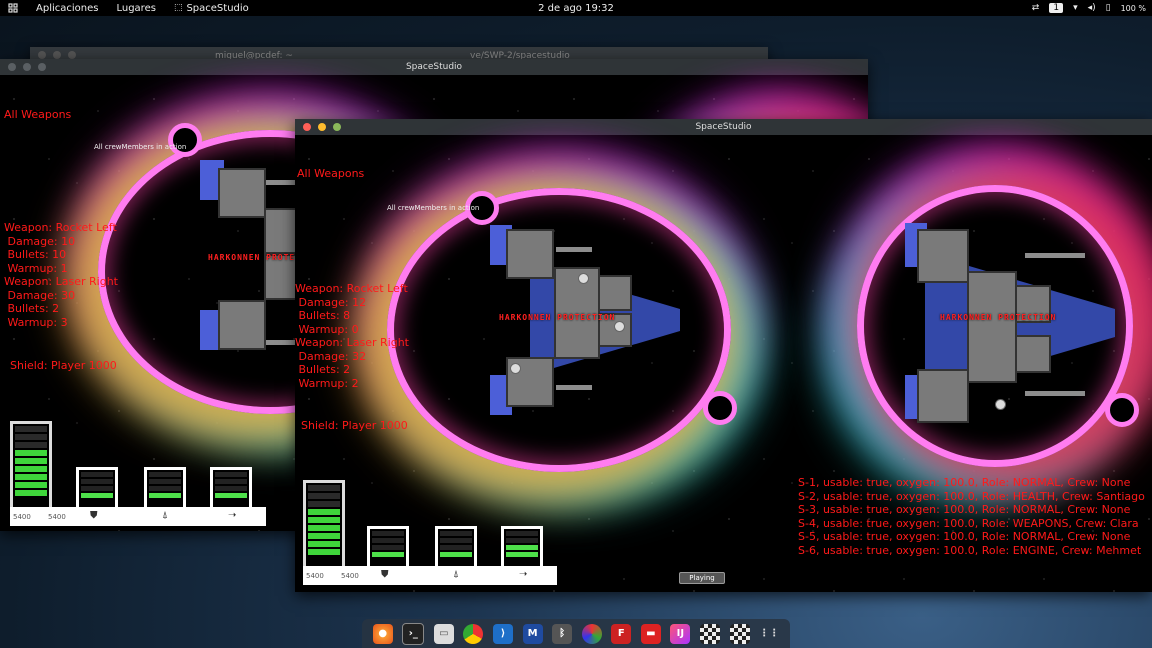  Describe the element at coordinates (135, 8) in the screenshot. I see `menu-lugares: Lugares` at that location.